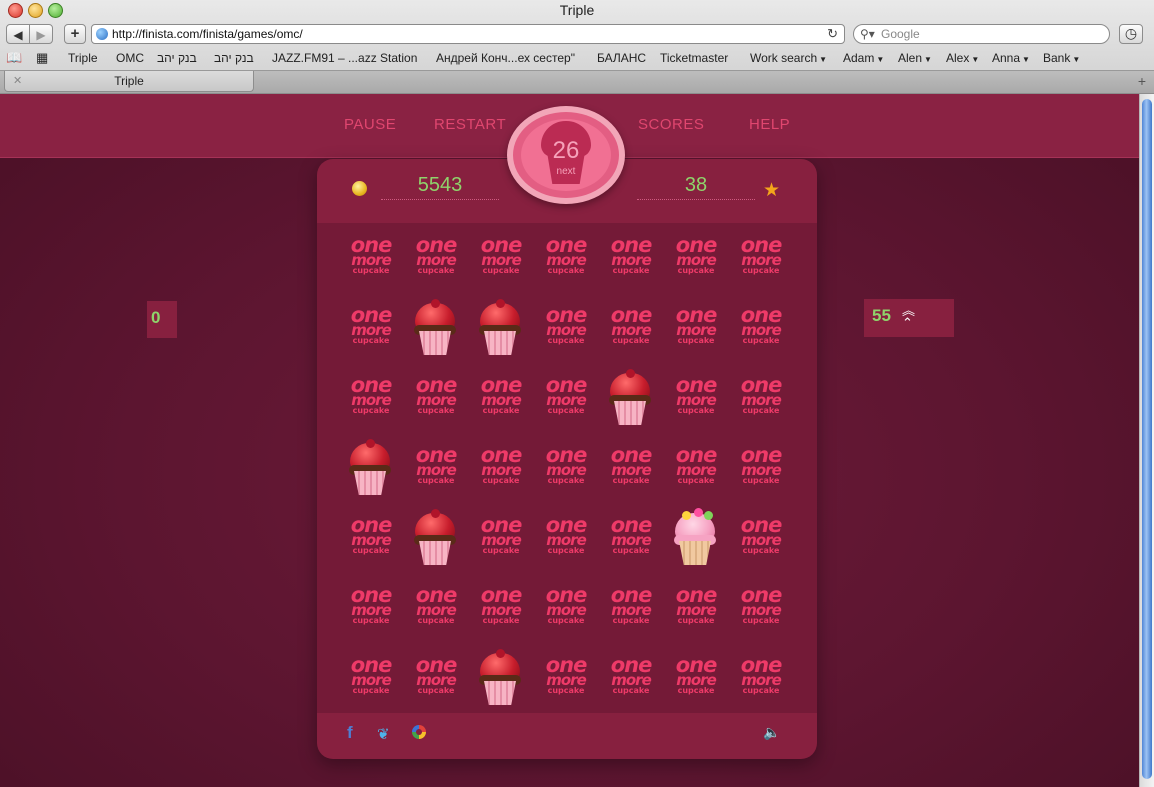 This screenshot has height=787, width=1154. I want to click on vertical-scrollbar, so click(1146, 440).